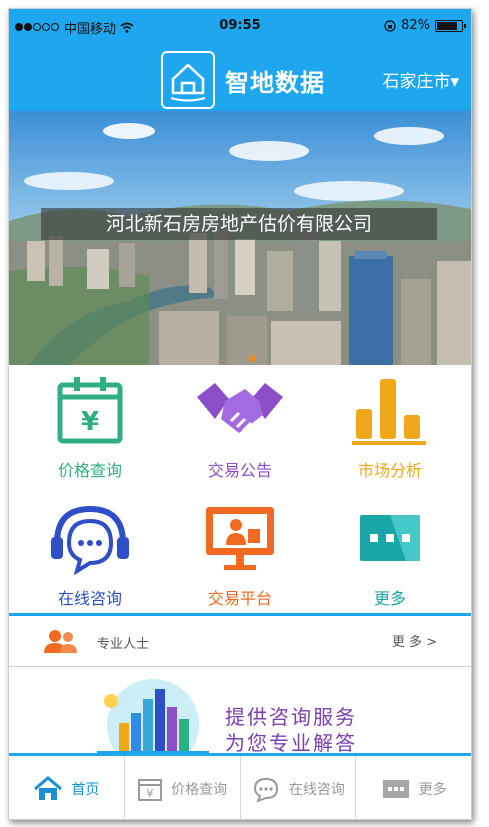  I want to click on promo-line-2: 为您专业解答, so click(291, 743).